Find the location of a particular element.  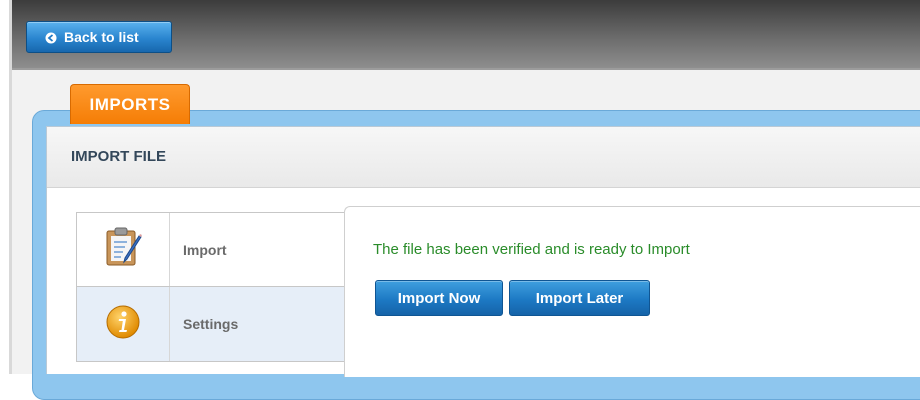

step-settings: Settings is located at coordinates (211, 324).